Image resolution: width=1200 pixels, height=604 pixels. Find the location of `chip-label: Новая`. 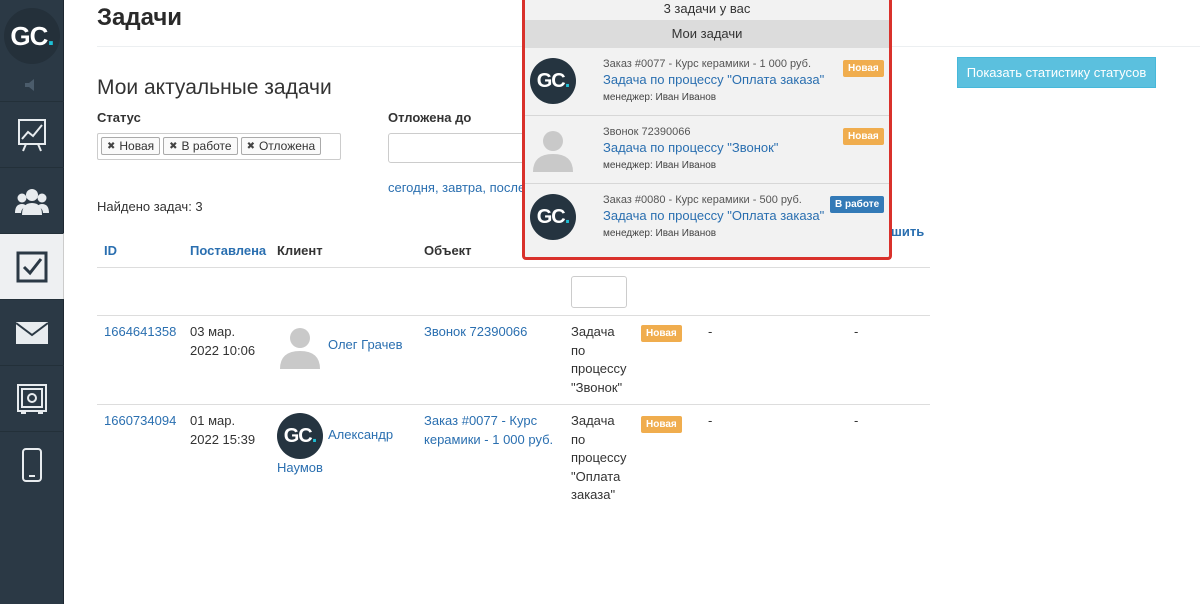

chip-label: Новая is located at coordinates (137, 146).